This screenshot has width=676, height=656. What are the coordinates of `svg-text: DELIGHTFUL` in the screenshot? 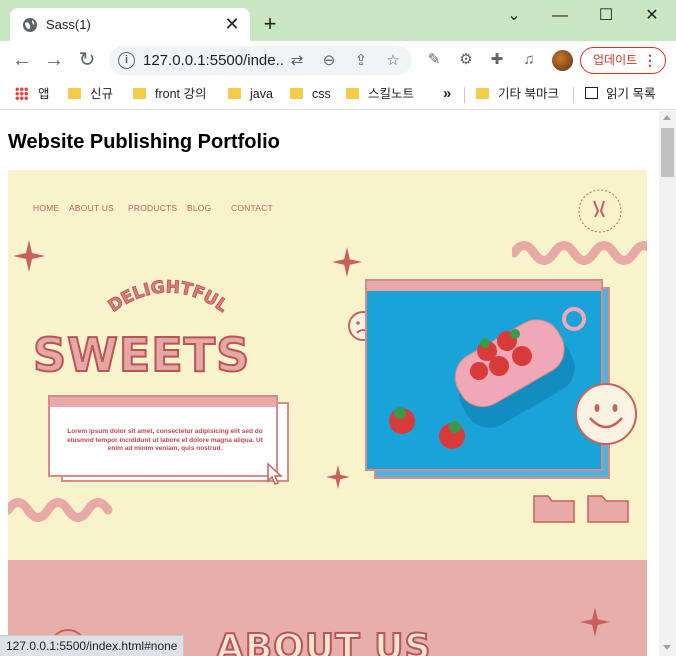 It's located at (168, 296).